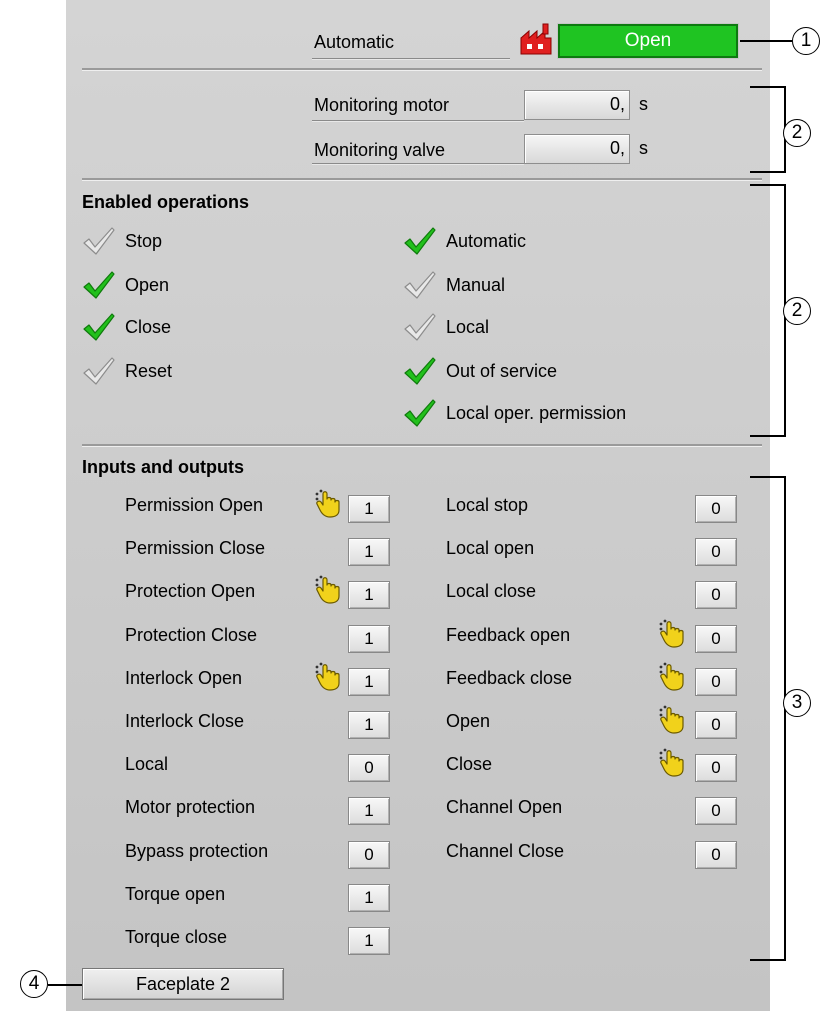 Image resolution: width=827 pixels, height=1011 pixels. What do you see at coordinates (354, 42) in the screenshot?
I see `mode-label: Automatic` at bounding box center [354, 42].